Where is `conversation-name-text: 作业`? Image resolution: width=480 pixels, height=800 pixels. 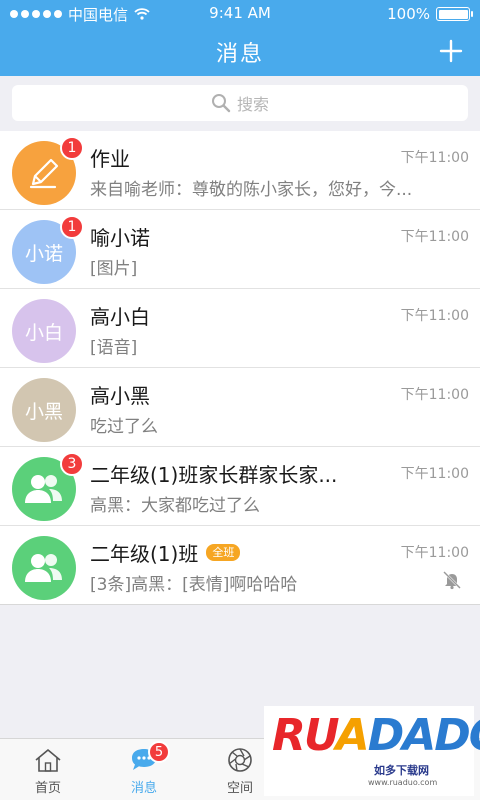
conversation-name-text: 作业 is located at coordinates (110, 159).